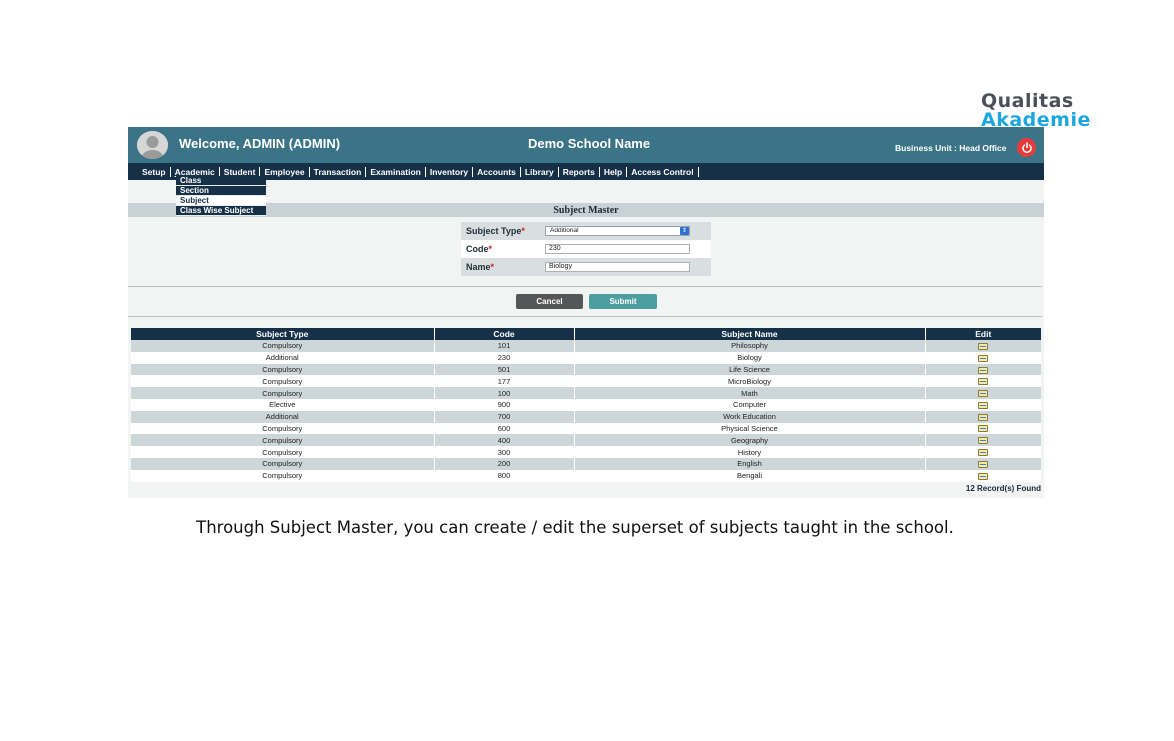 This screenshot has width=1174, height=741. I want to click on chevron-updown-icon: ⇕, so click(684, 231).